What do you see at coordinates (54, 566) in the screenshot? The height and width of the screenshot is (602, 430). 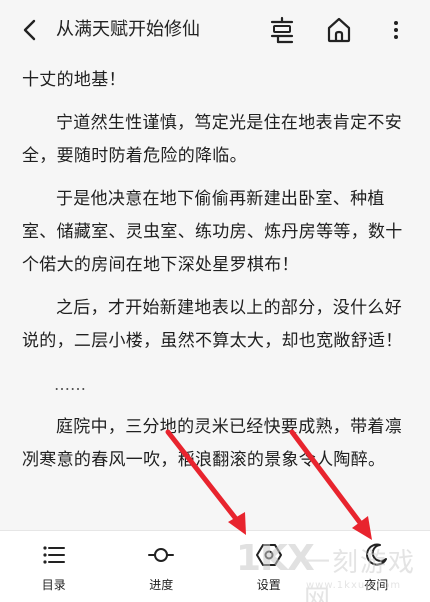 I see `toolbar-catalog-button: 目录` at bounding box center [54, 566].